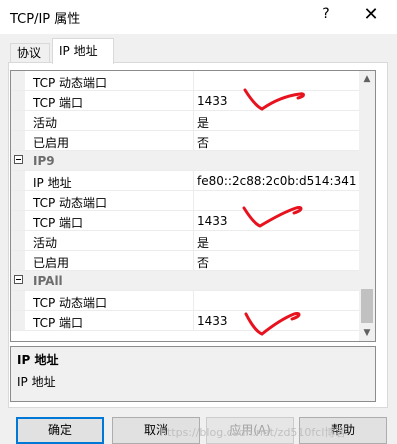  Describe the element at coordinates (200, 51) in the screenshot. I see `tab-strip: 协议 IP 地址` at that location.